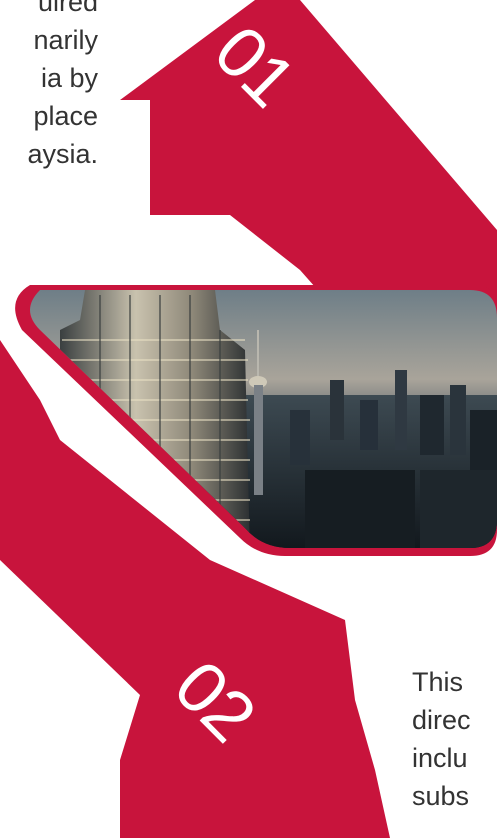 Image resolution: width=497 pixels, height=838 pixels. What do you see at coordinates (440, 758) in the screenshot?
I see `bottom-paragraph-line: inclu` at bounding box center [440, 758].